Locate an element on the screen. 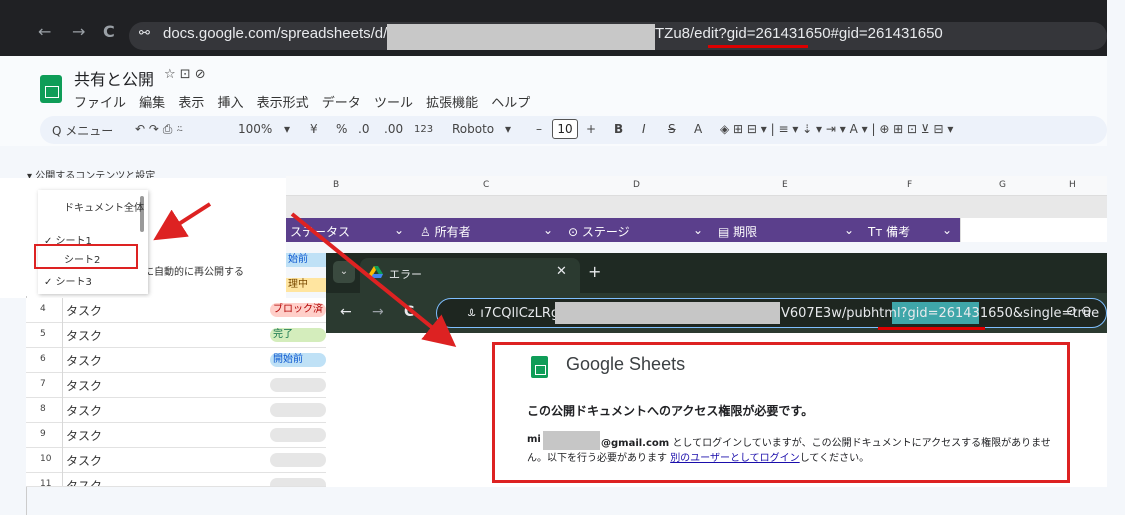 This screenshot has height=515, width=1125. decrease-decimal-button: .0 is located at coordinates (363, 129).